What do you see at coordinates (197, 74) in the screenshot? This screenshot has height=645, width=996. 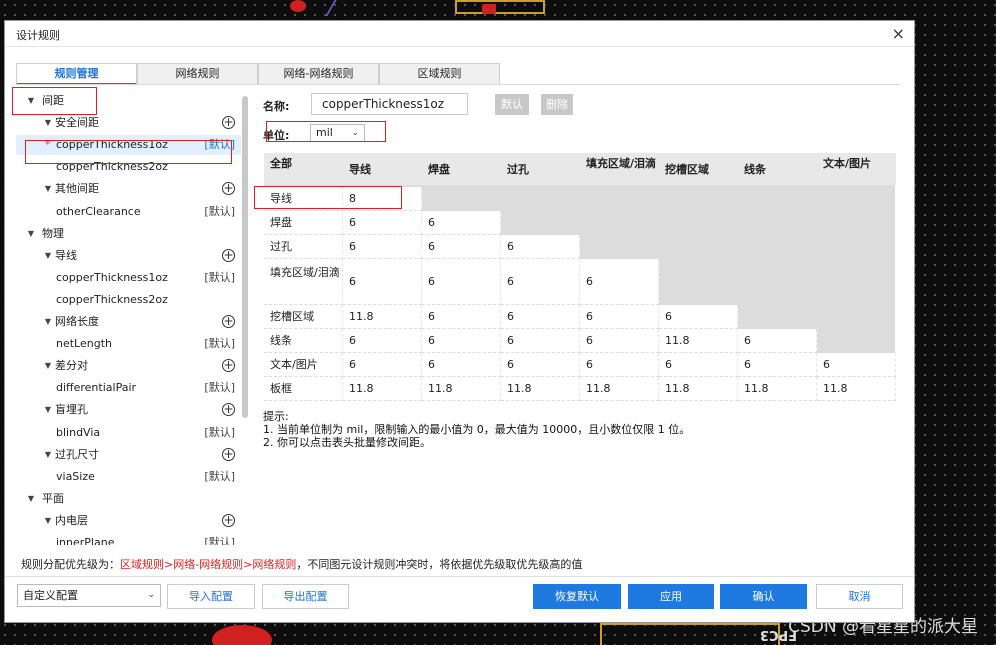 I see `tab-net-rules: 网络规则` at bounding box center [197, 74].